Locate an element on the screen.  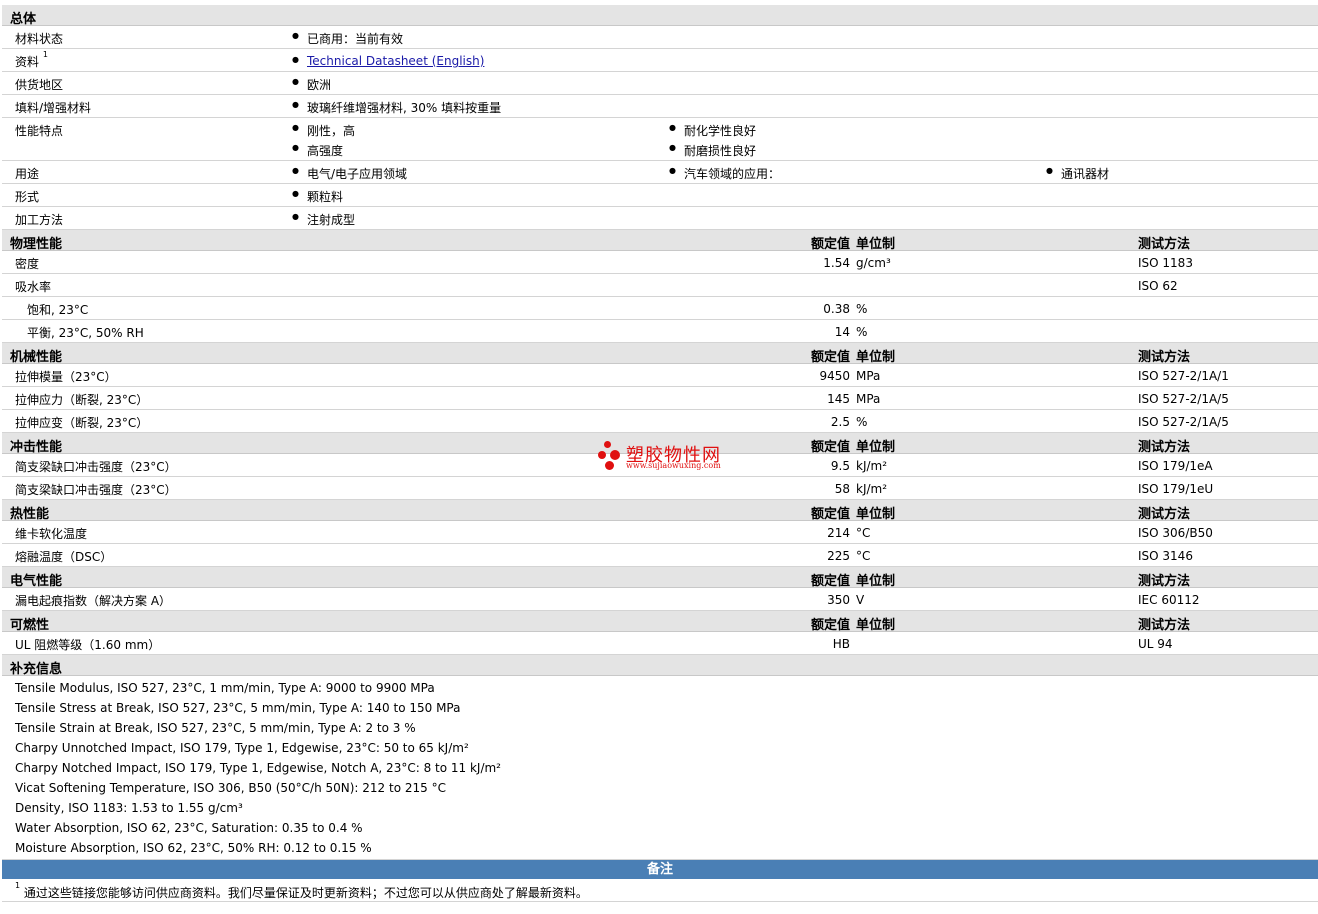
section-title: 物理性能 is located at coordinates (36, 244).